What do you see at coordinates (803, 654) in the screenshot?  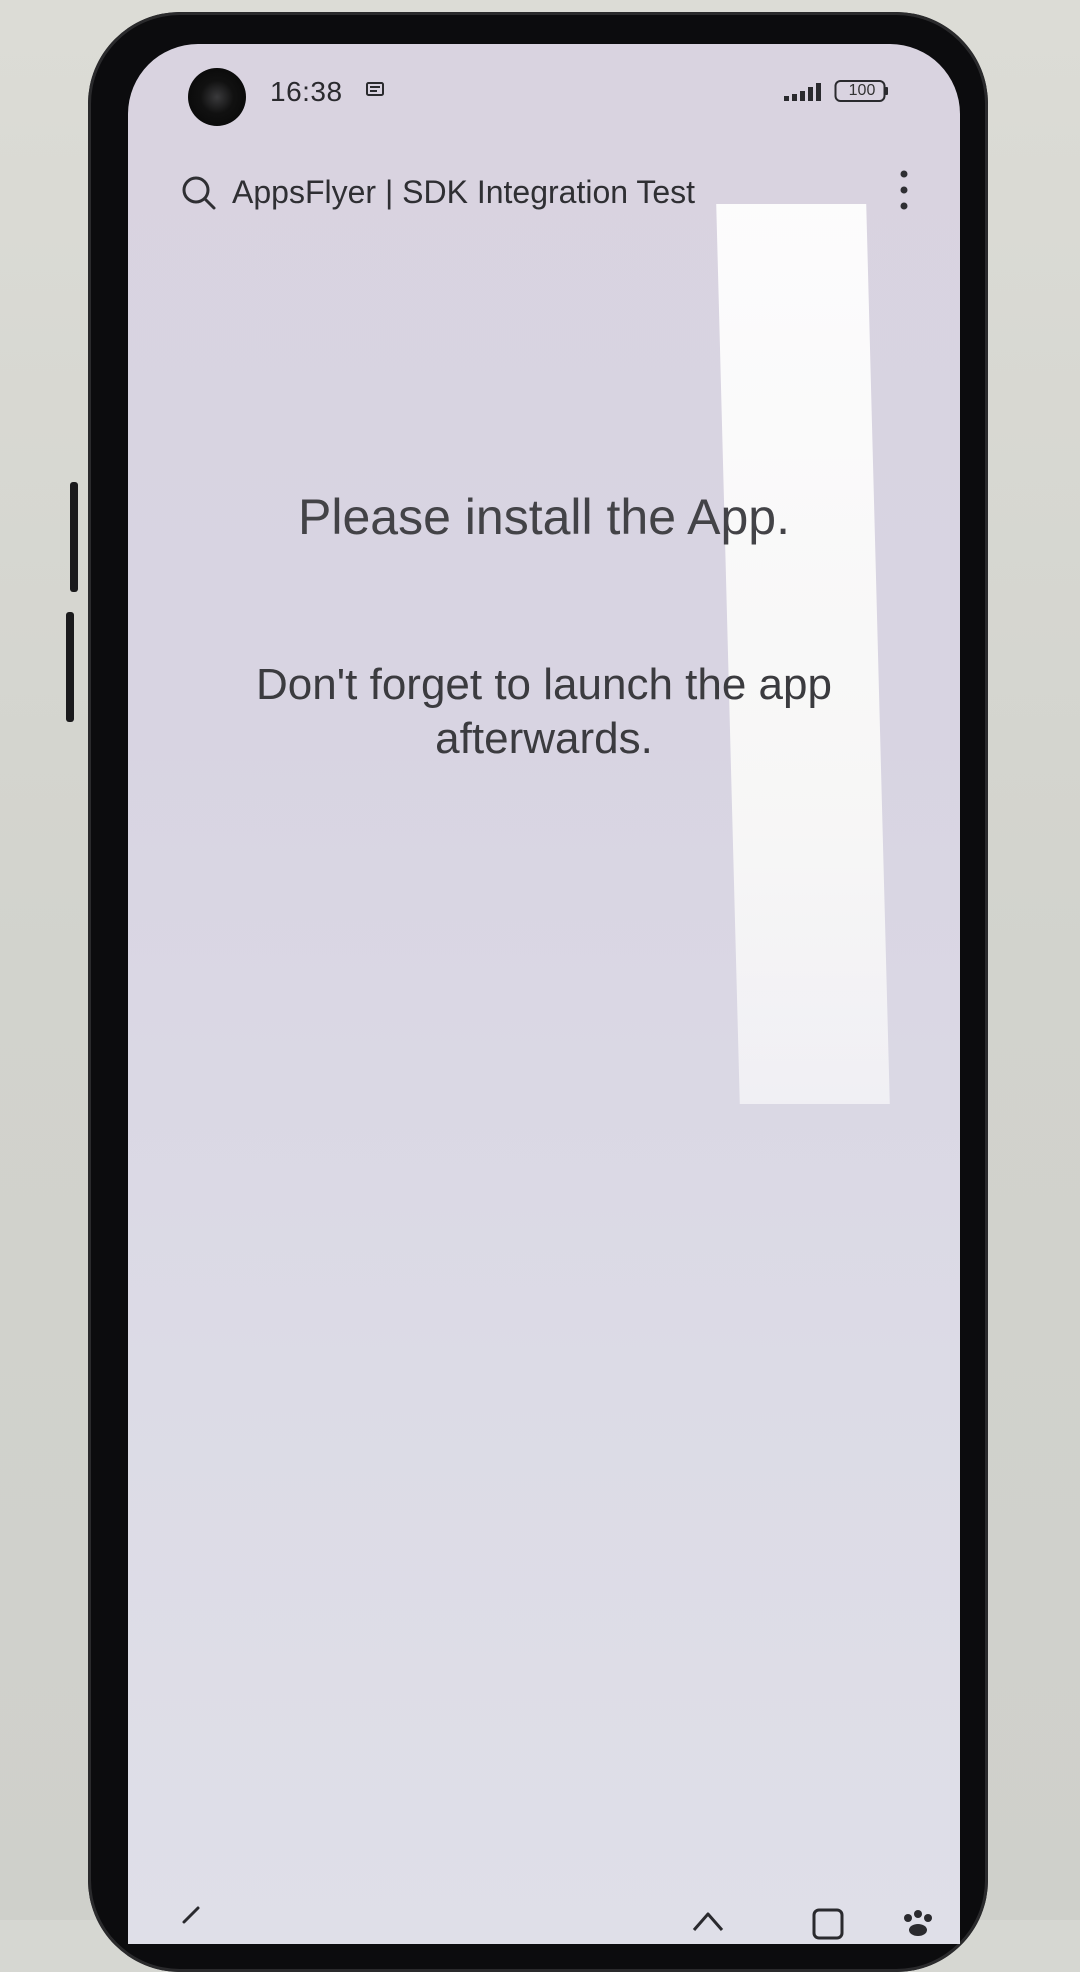 I see `screen-glare` at bounding box center [803, 654].